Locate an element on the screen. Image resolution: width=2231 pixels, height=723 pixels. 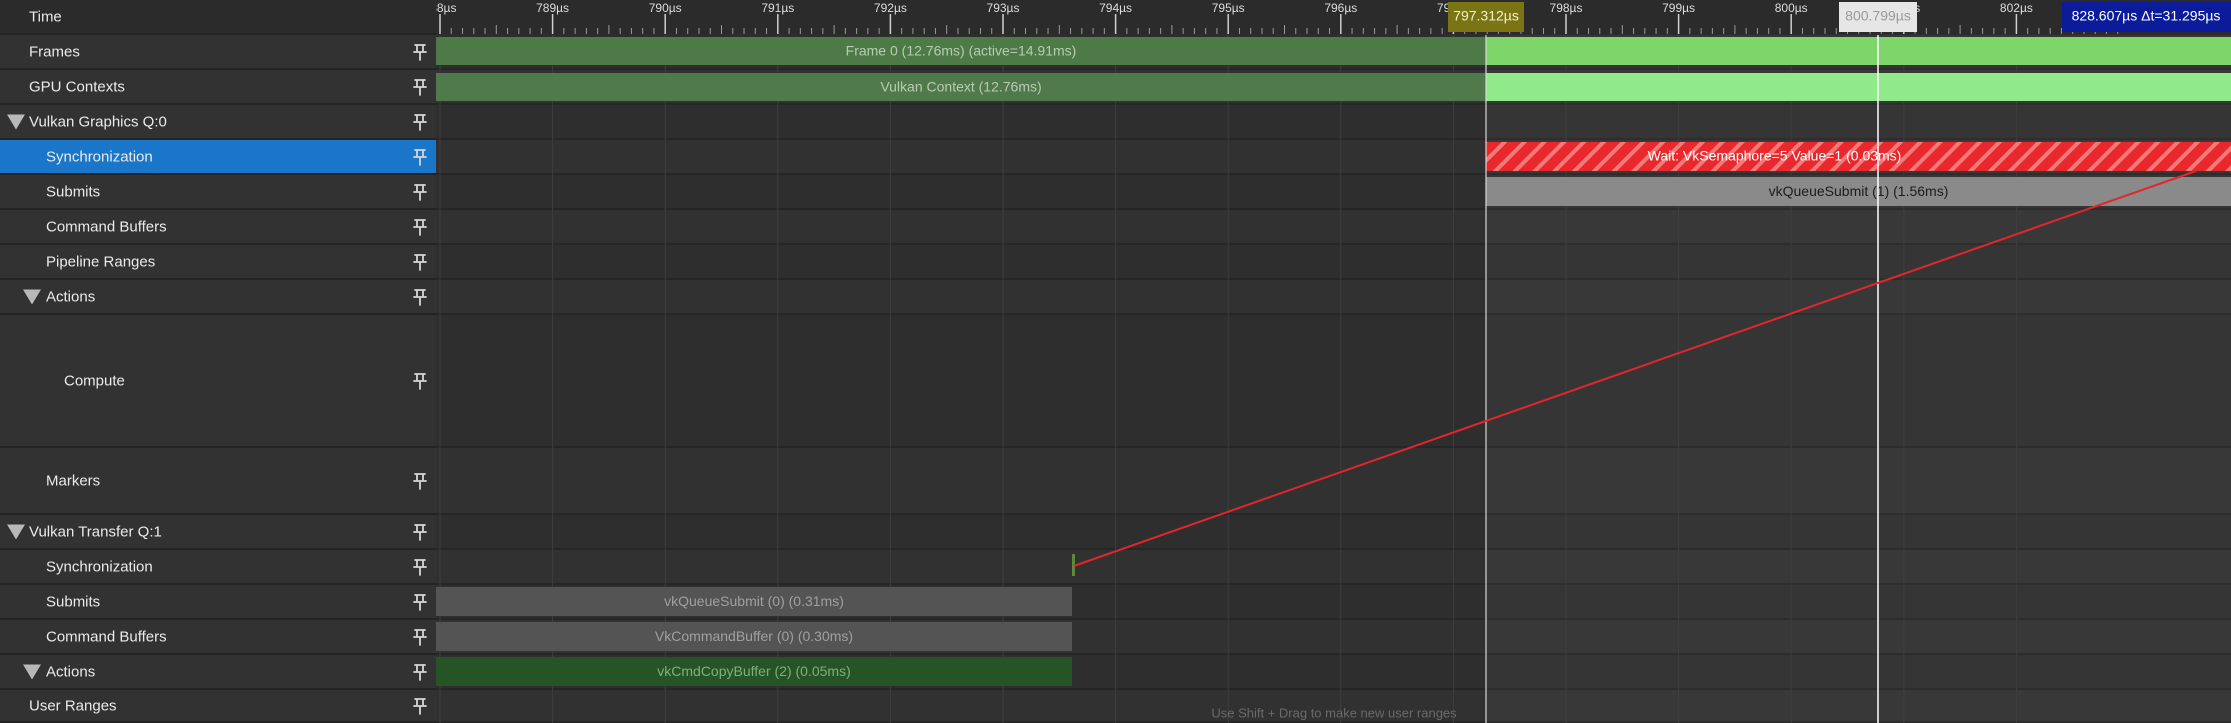
track-row-t-sync: Synchronization is located at coordinates (218, 567).